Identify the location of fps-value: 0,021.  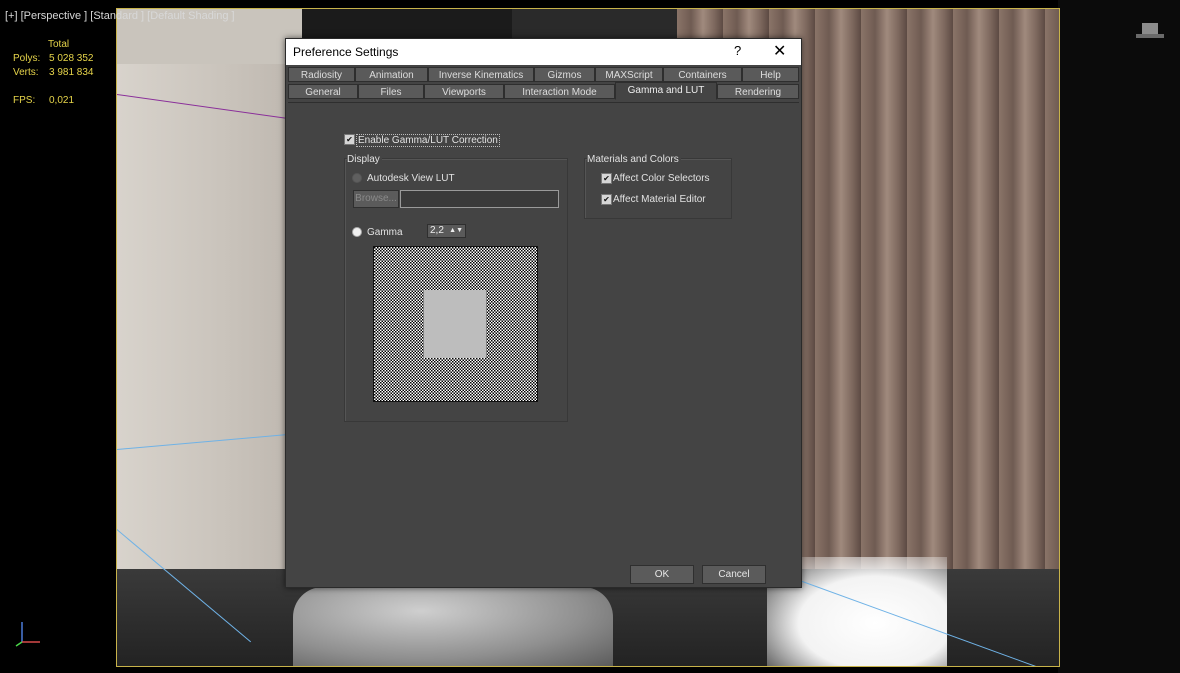
(62, 100).